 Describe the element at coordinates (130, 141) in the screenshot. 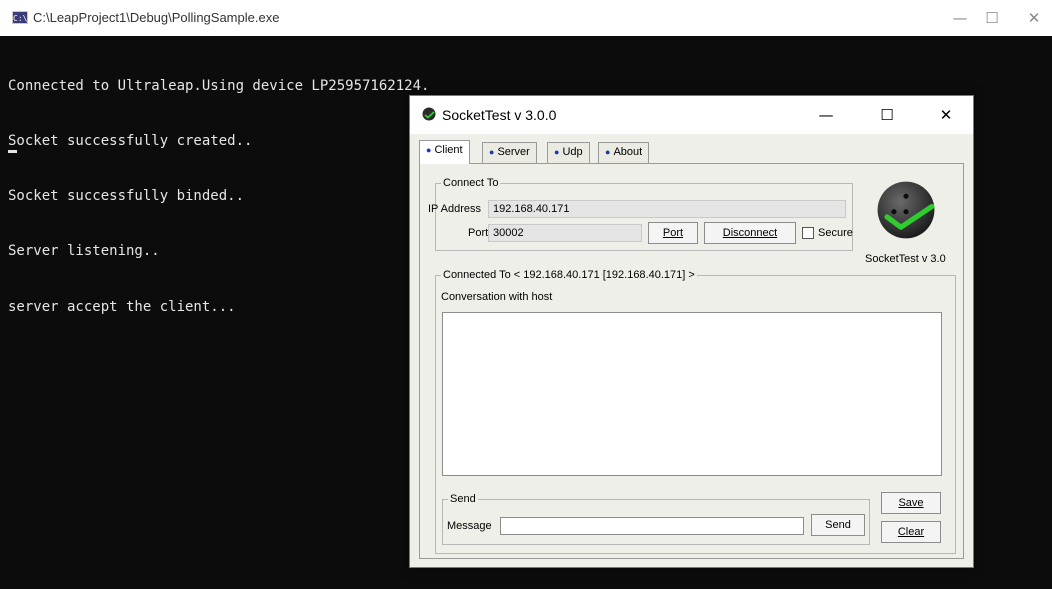

I see `console-line: Socket successfully created..` at that location.